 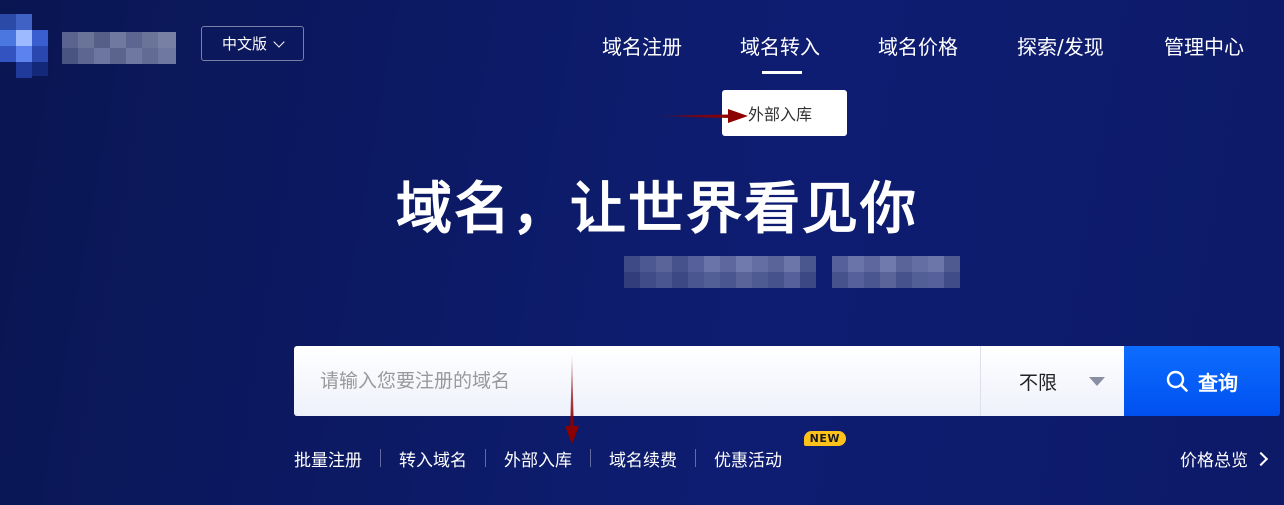 What do you see at coordinates (699, 116) in the screenshot?
I see `annotation-arrow-right` at bounding box center [699, 116].